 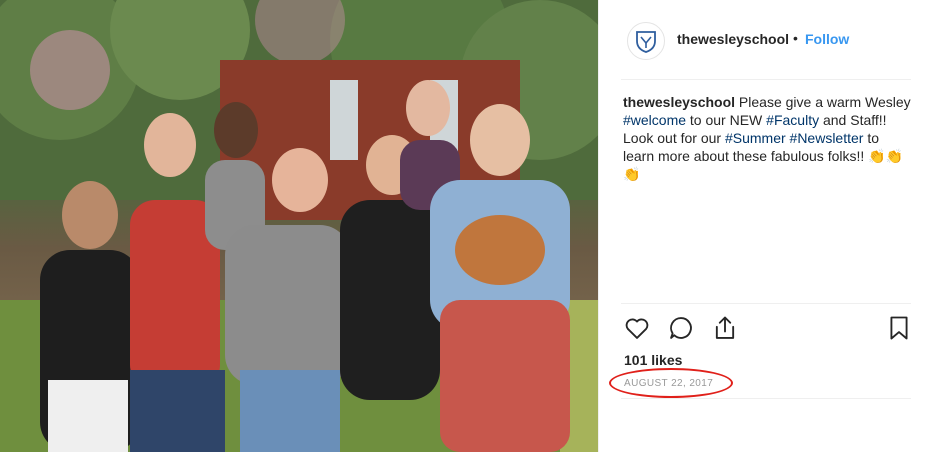 What do you see at coordinates (733, 39) in the screenshot?
I see `username-link: thewesleyschool` at bounding box center [733, 39].